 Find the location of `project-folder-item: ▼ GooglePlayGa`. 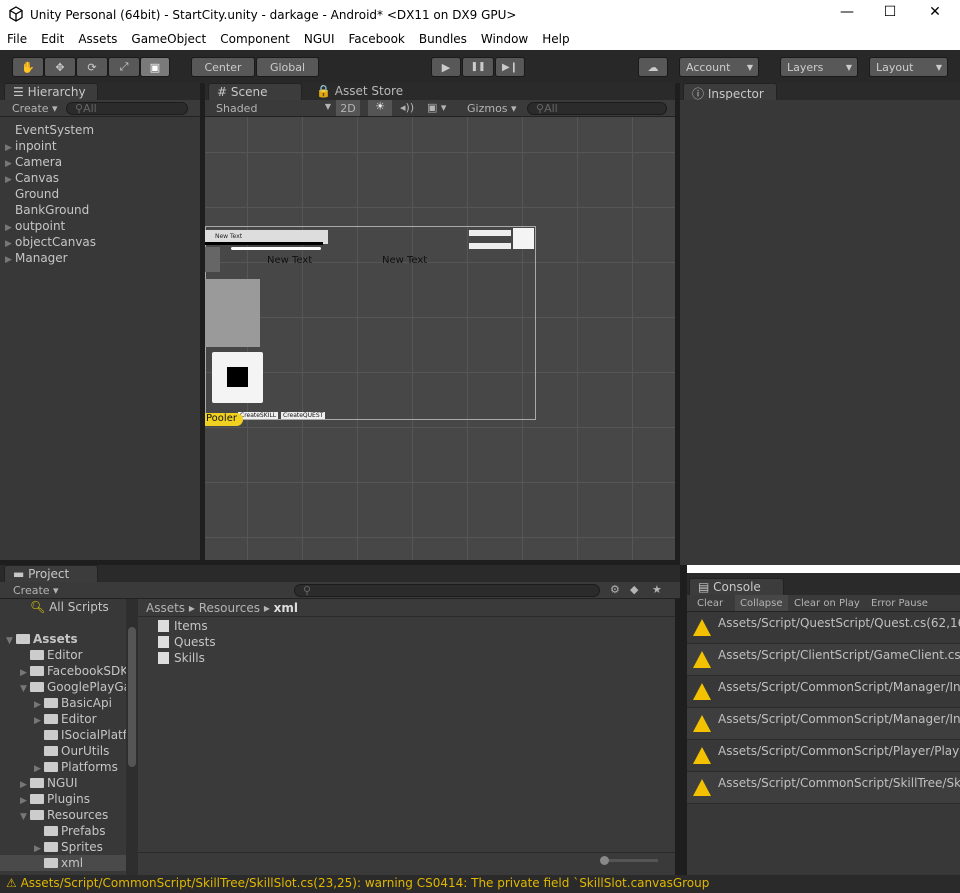

project-folder-item: ▼ GooglePlayGa is located at coordinates (73, 687).